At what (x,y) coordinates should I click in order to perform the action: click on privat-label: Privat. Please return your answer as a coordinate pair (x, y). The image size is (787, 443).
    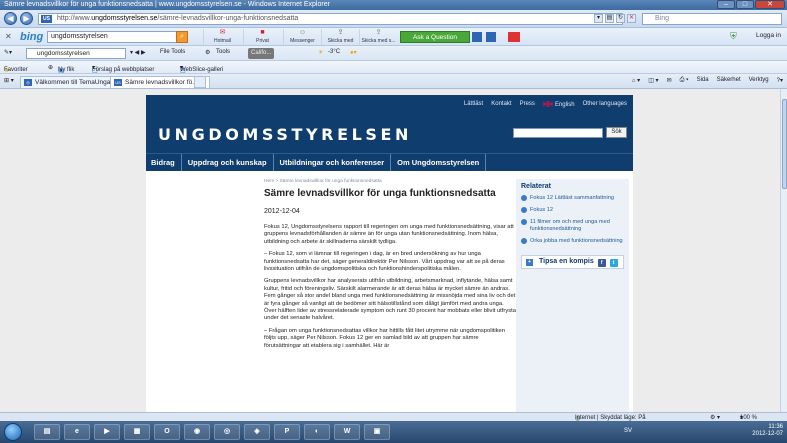
    Looking at the image, I should click on (262, 41).